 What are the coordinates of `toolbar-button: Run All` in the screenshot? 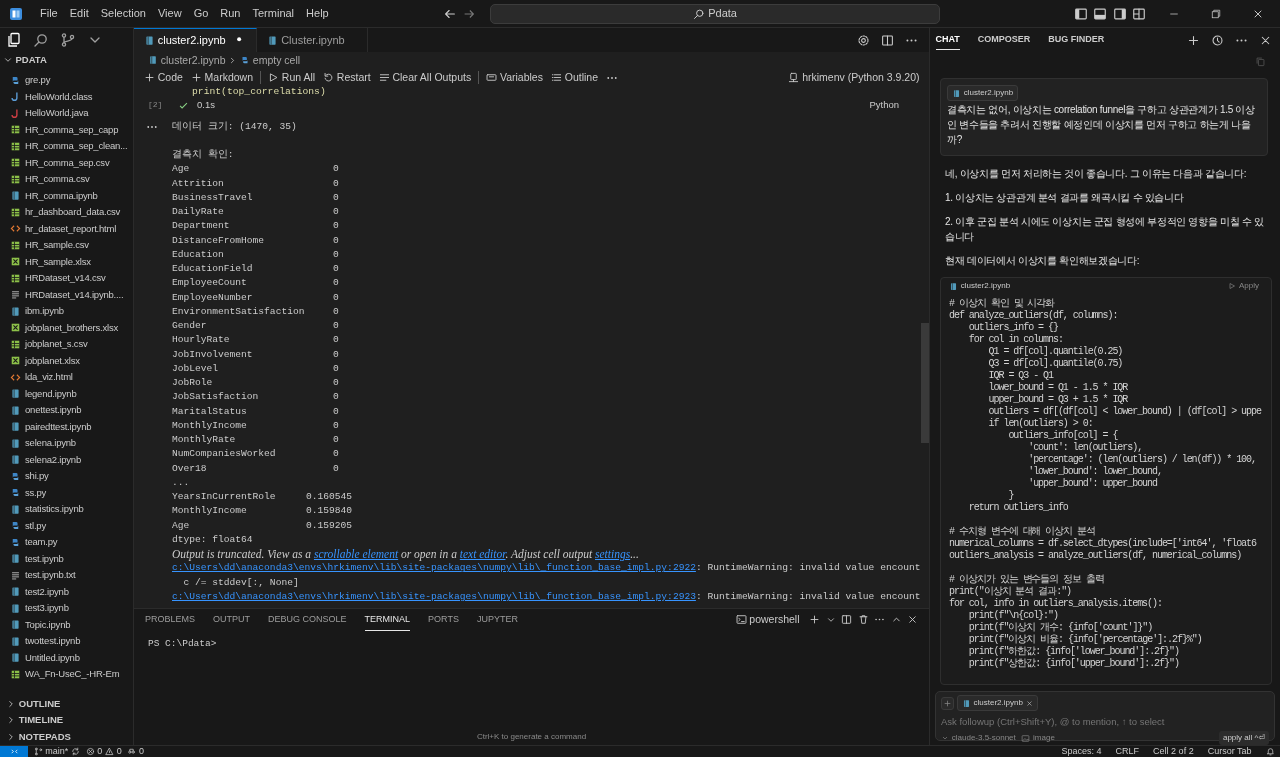 It's located at (292, 78).